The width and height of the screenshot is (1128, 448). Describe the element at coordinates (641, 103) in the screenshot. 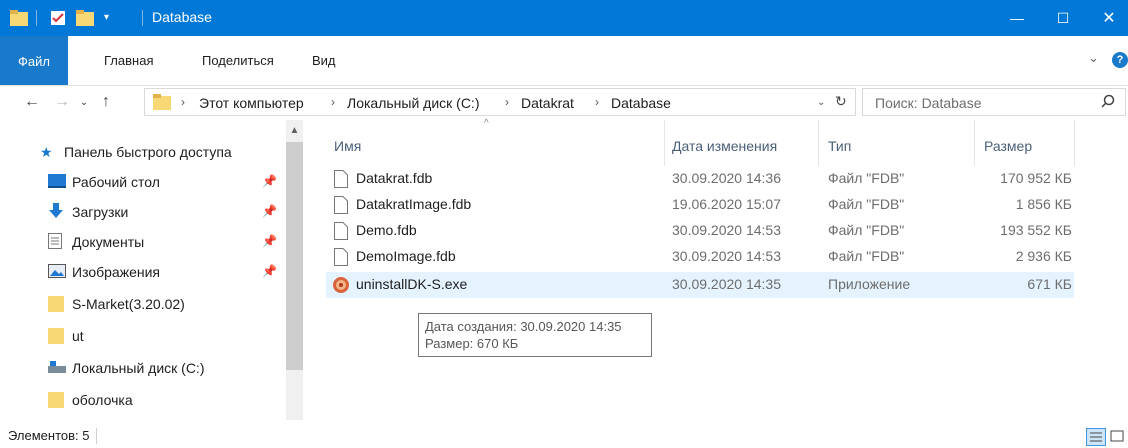

I see `breadcrumb-database: Database` at that location.